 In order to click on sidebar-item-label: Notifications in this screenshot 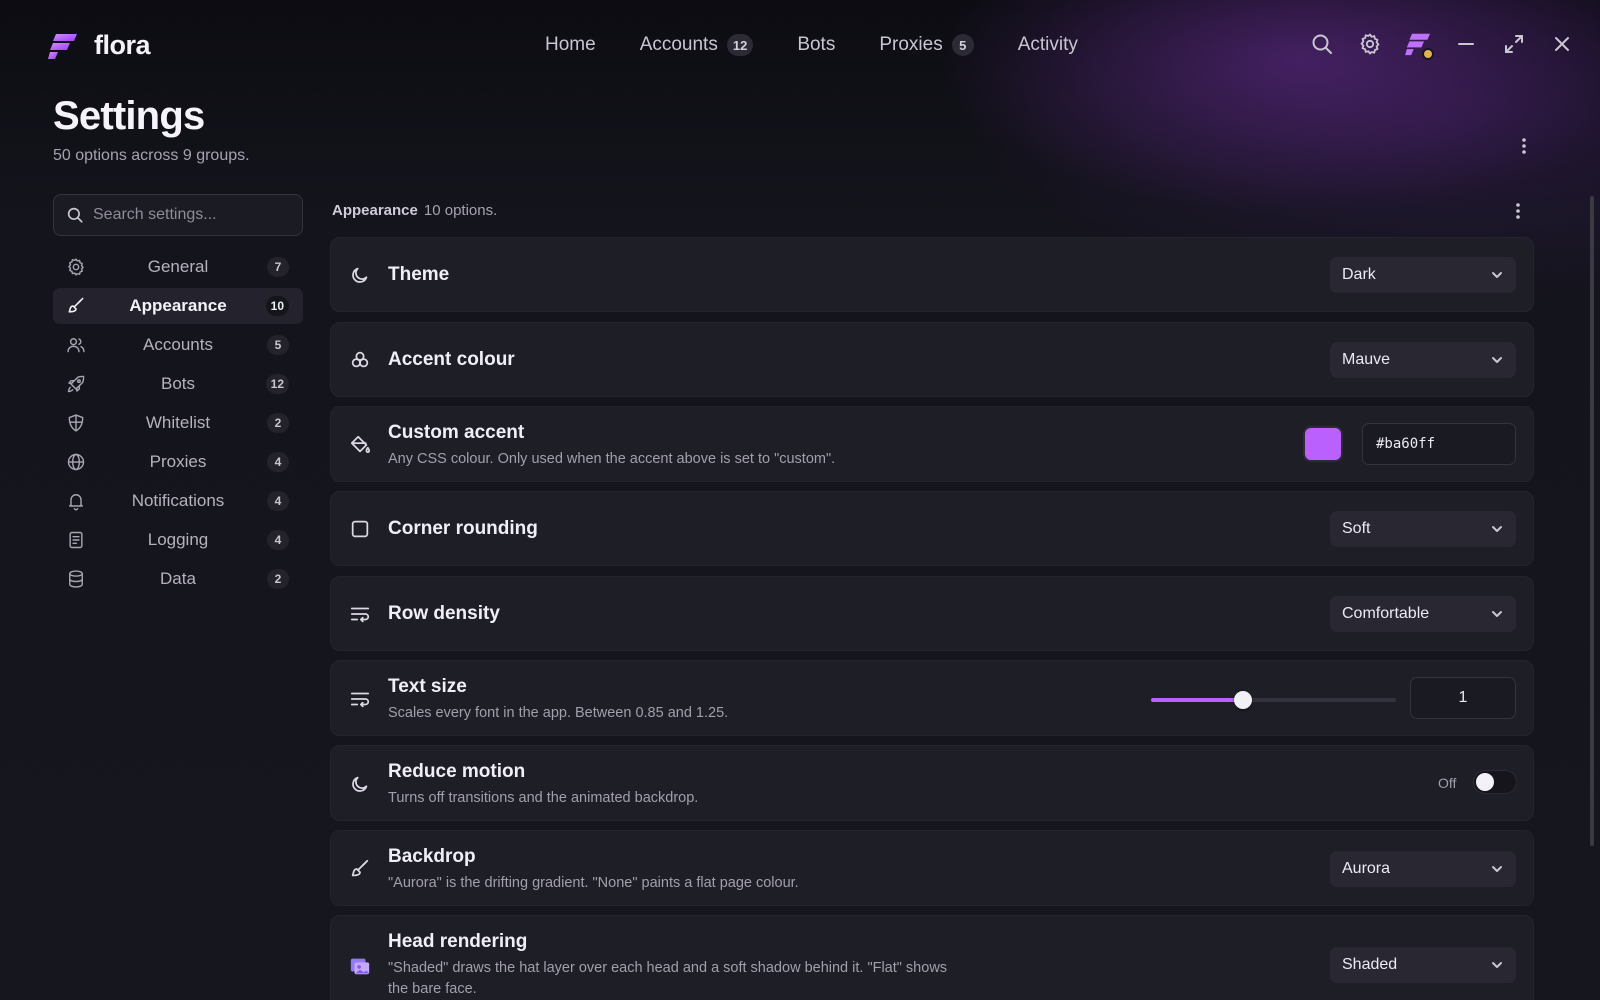, I will do `click(178, 500)`.